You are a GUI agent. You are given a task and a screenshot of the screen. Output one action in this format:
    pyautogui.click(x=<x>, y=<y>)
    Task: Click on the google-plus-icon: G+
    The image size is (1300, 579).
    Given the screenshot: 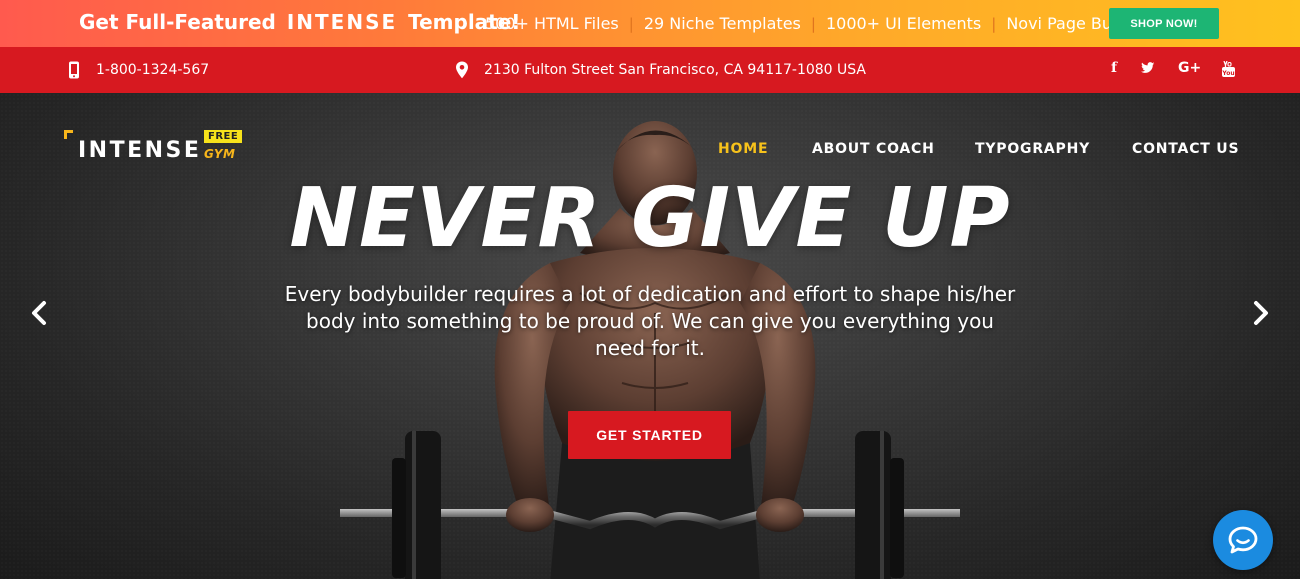 What is the action you would take?
    pyautogui.click(x=1189, y=68)
    